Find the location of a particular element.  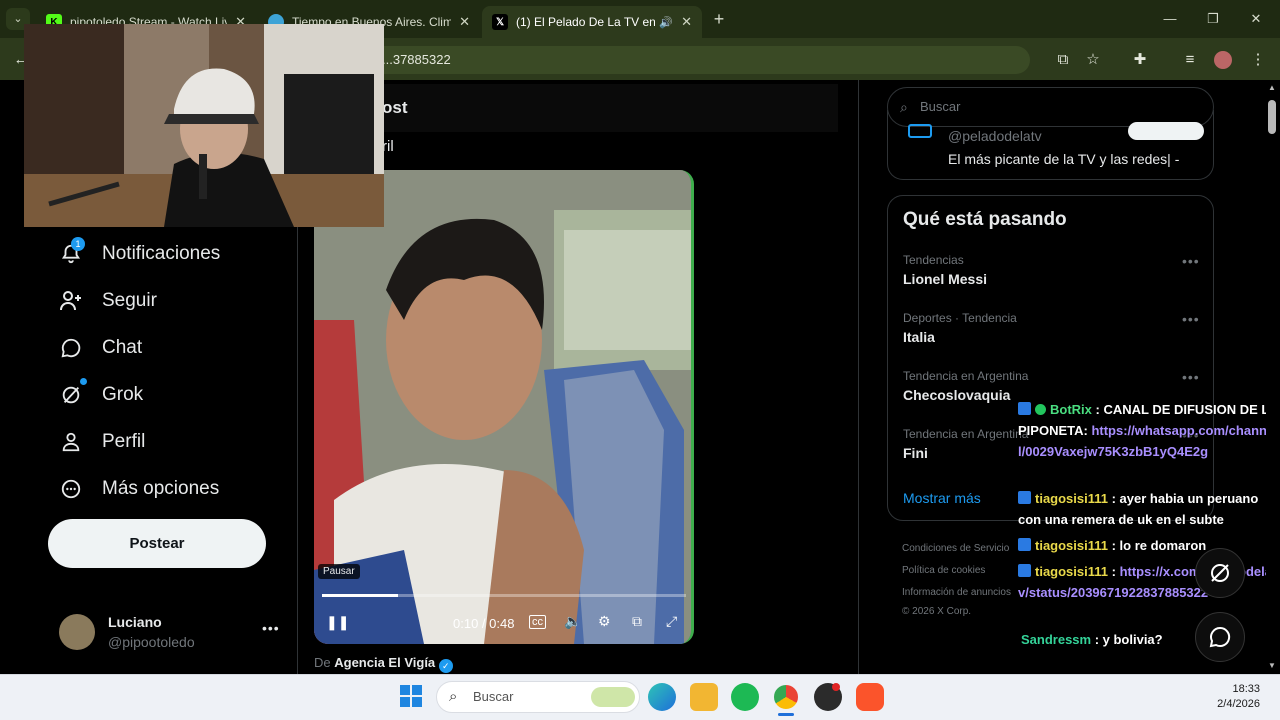

webcam-frame is located at coordinates (204, 125).